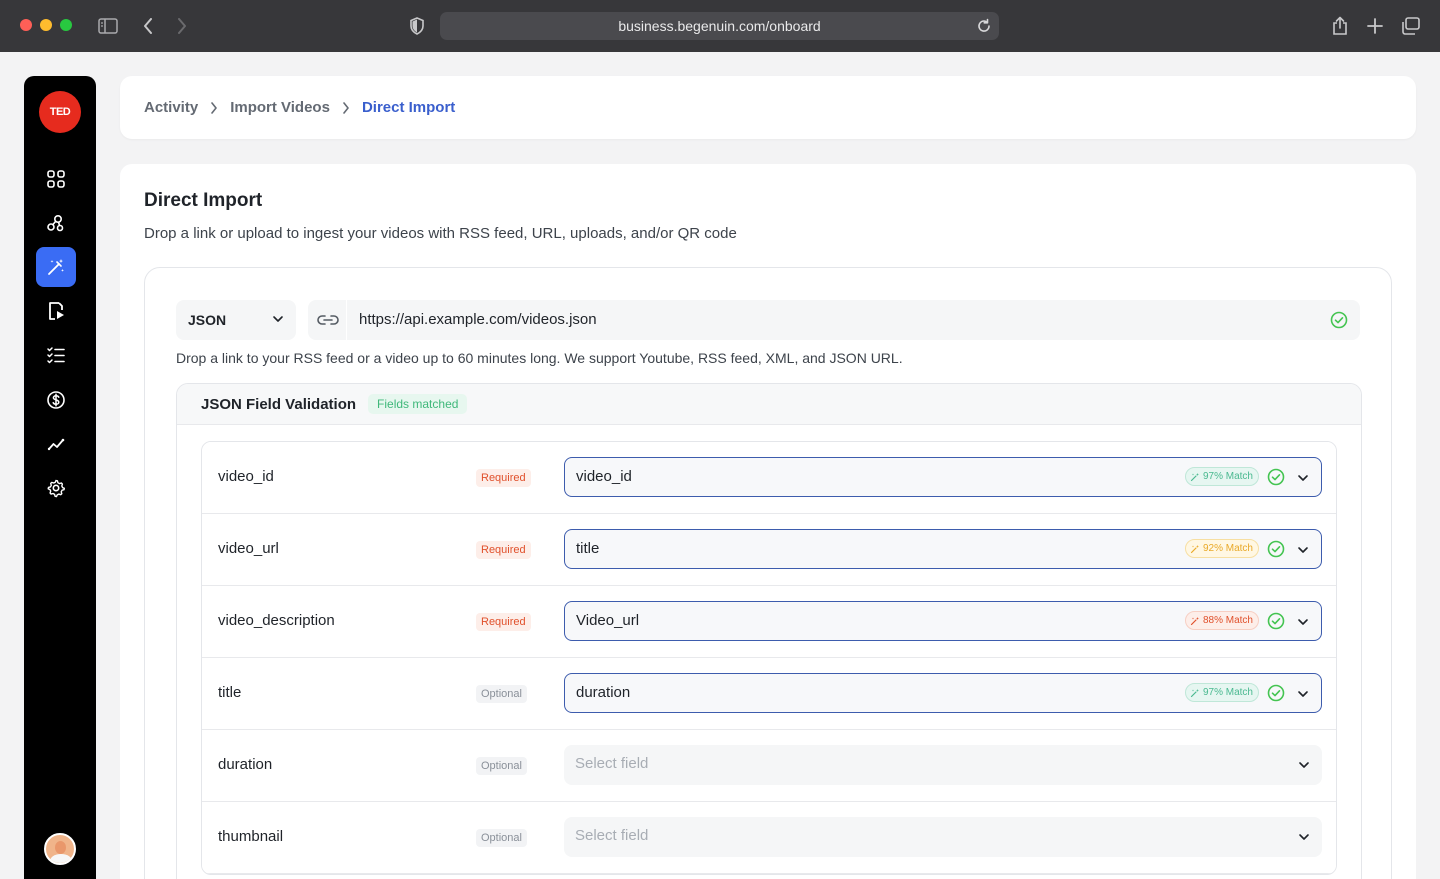 The height and width of the screenshot is (879, 1440). What do you see at coordinates (1340, 26) in the screenshot?
I see `share-icon` at bounding box center [1340, 26].